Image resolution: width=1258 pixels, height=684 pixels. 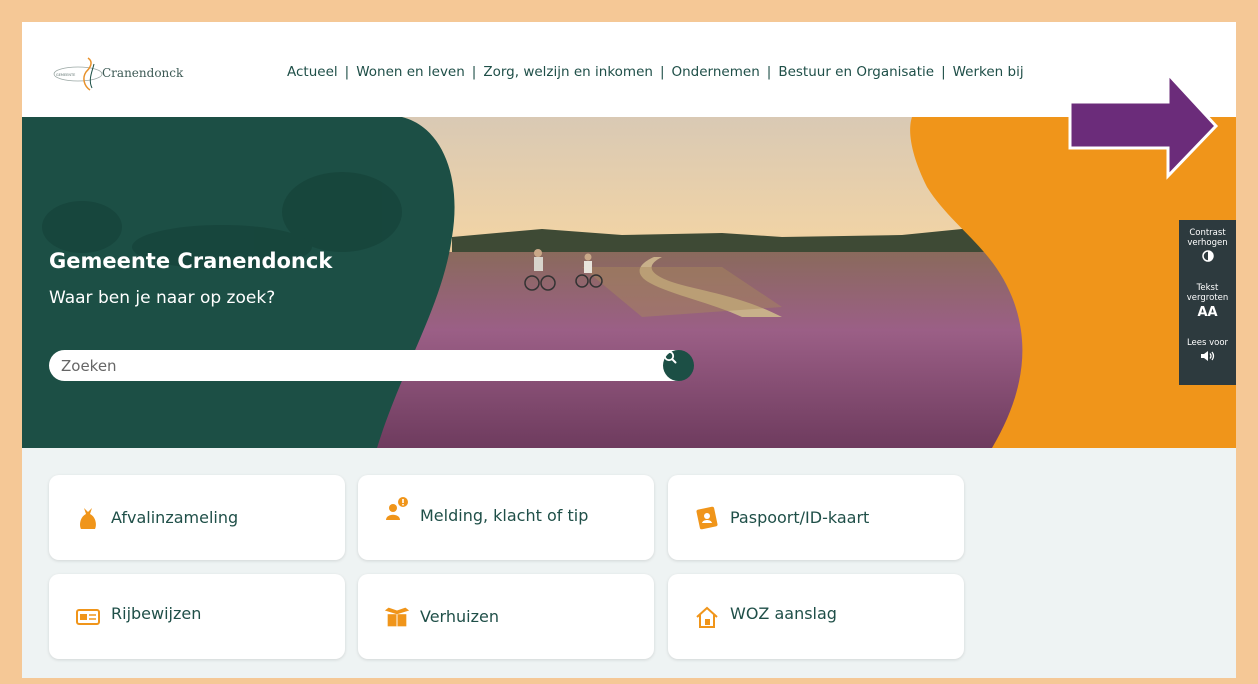 What do you see at coordinates (156, 613) in the screenshot?
I see `card-label: Rijbewijzen` at bounding box center [156, 613].